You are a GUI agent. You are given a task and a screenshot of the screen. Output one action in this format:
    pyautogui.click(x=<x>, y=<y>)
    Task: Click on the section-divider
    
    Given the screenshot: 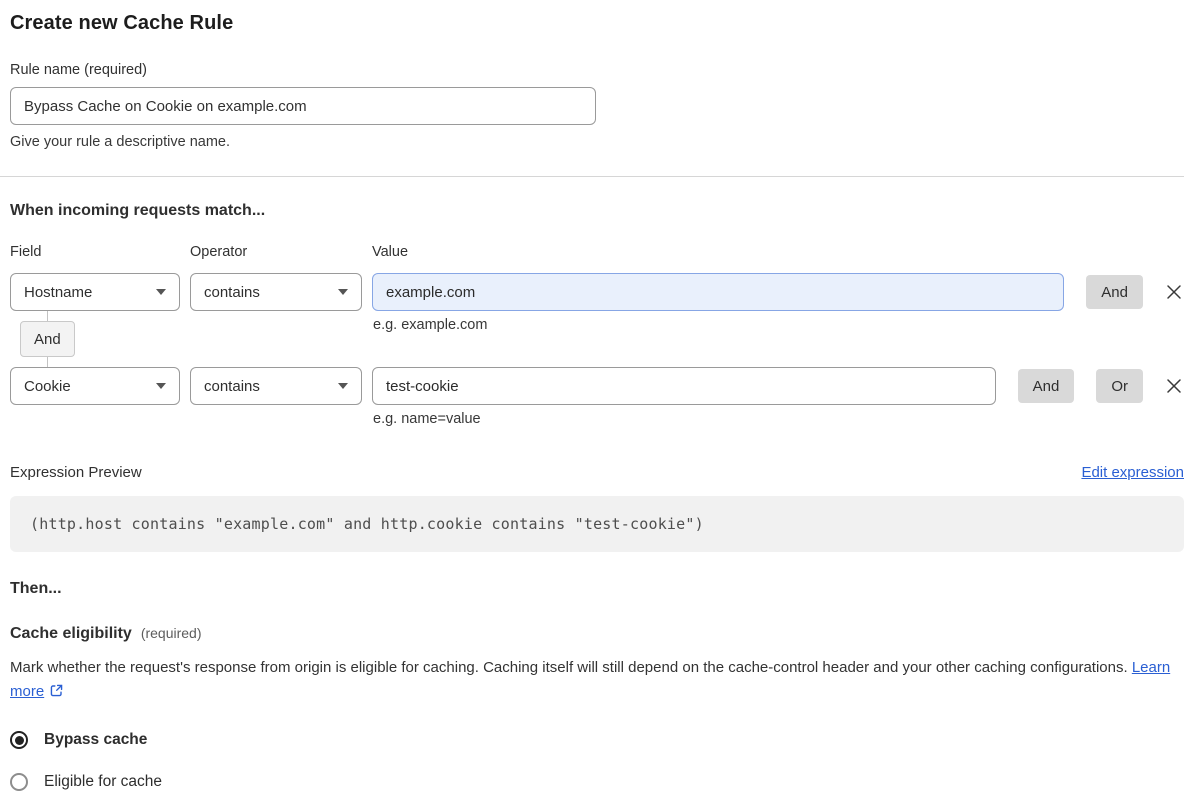 What is the action you would take?
    pyautogui.click(x=592, y=176)
    